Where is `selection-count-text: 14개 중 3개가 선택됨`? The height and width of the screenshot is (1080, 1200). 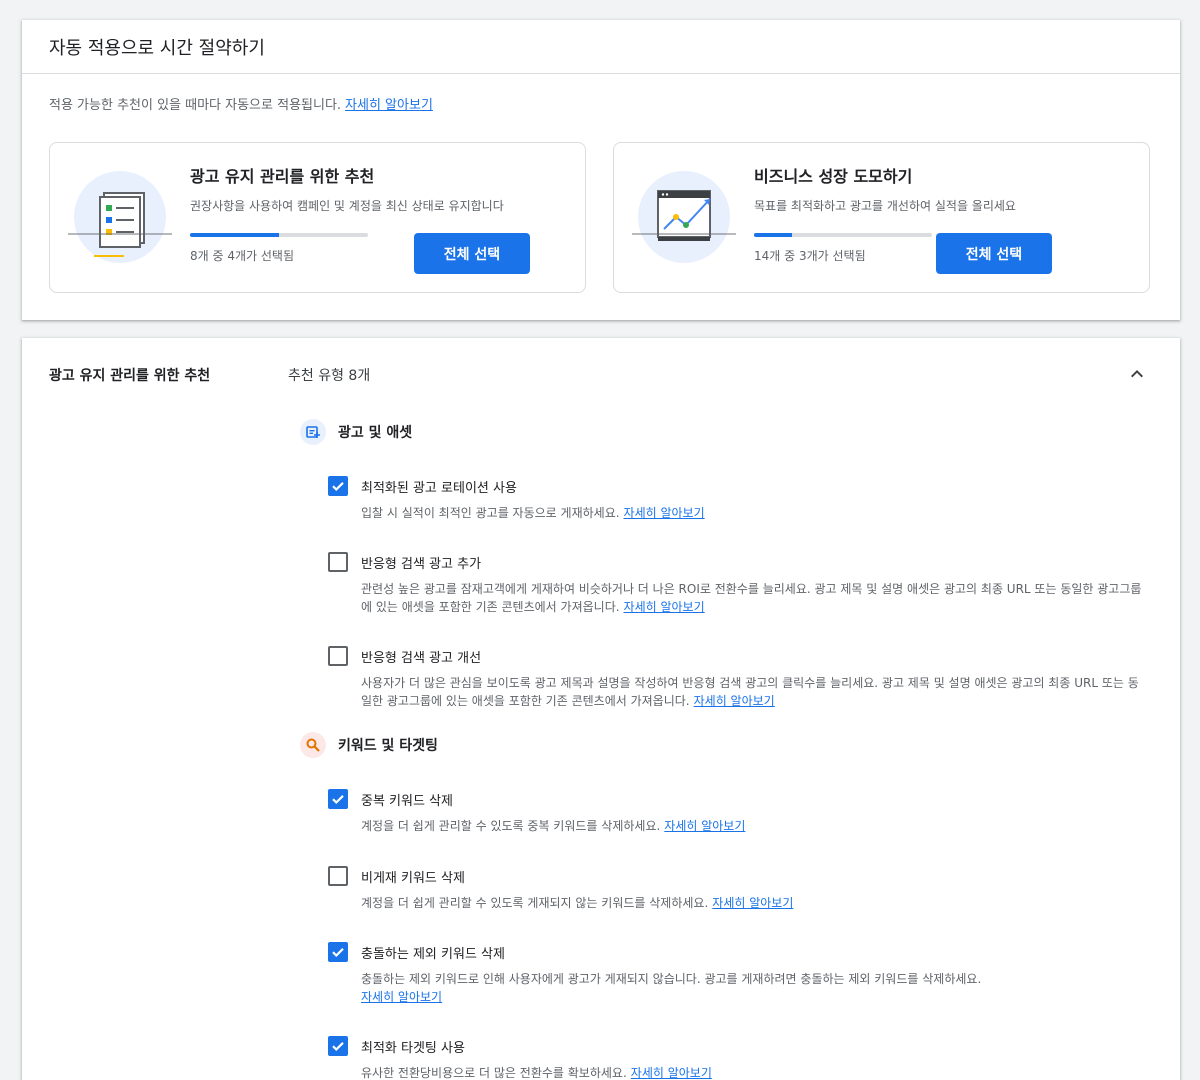 selection-count-text: 14개 중 3개가 선택됨 is located at coordinates (810, 256).